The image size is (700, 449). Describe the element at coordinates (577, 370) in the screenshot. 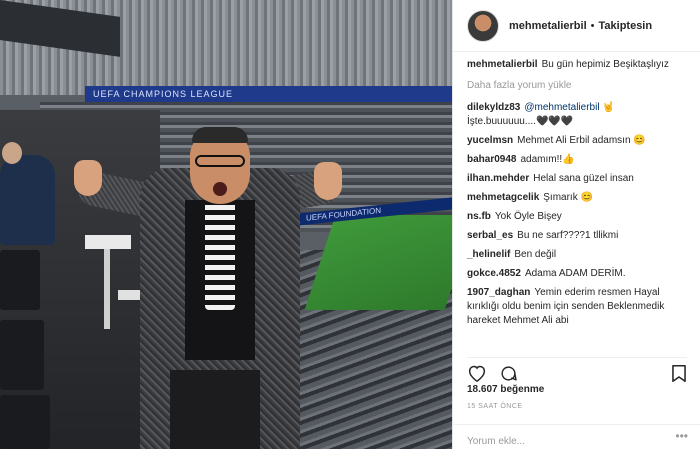

I see `action-bar` at that location.